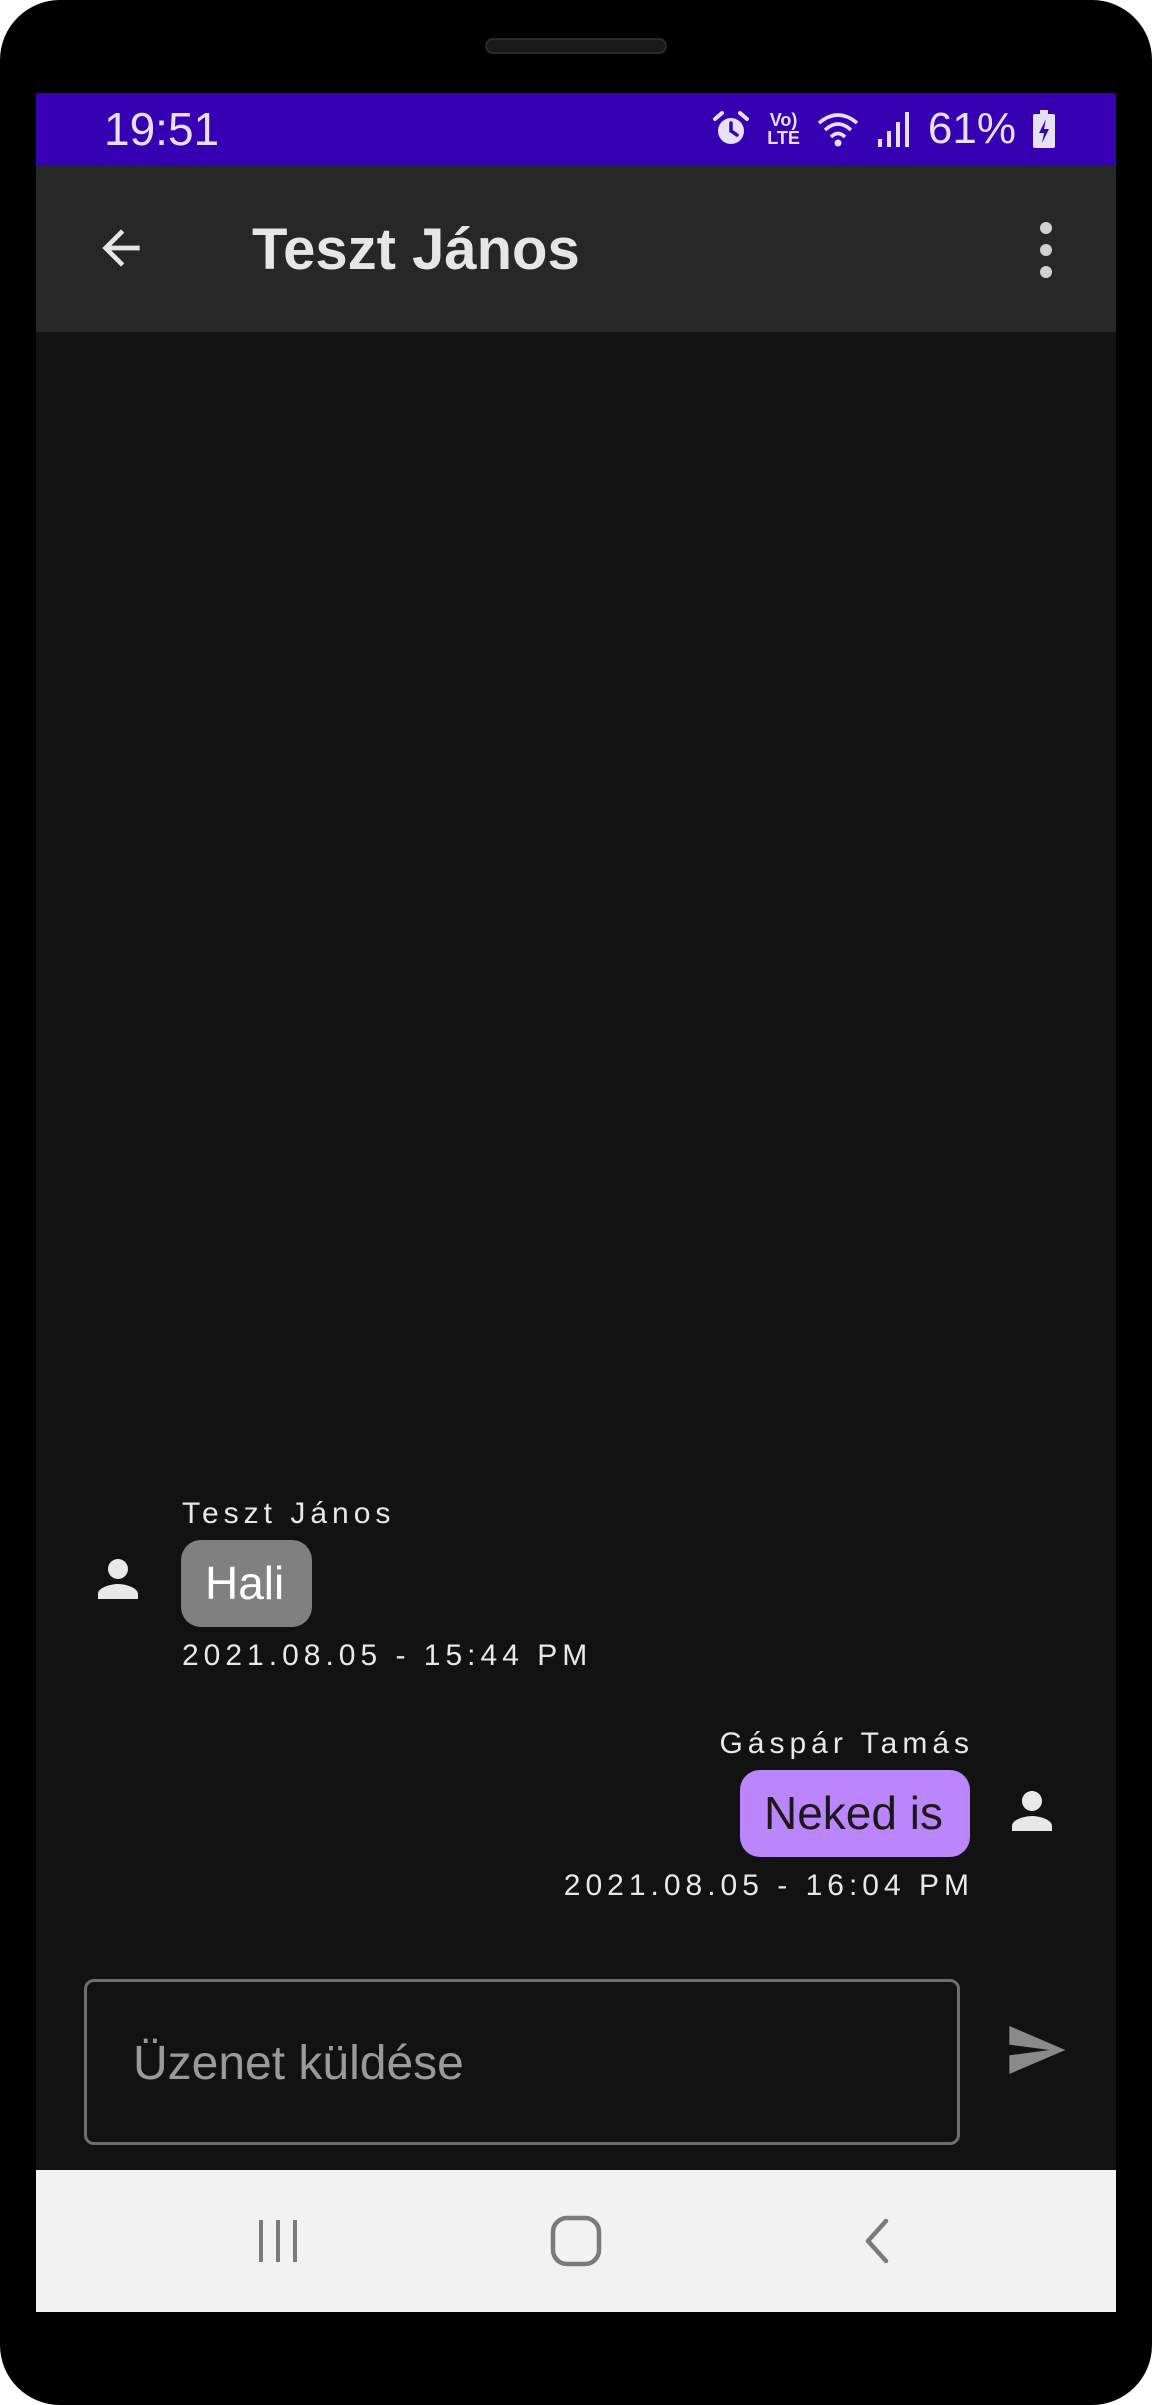  What do you see at coordinates (783, 120) in the screenshot?
I see `volte-line-1: Vo)` at bounding box center [783, 120].